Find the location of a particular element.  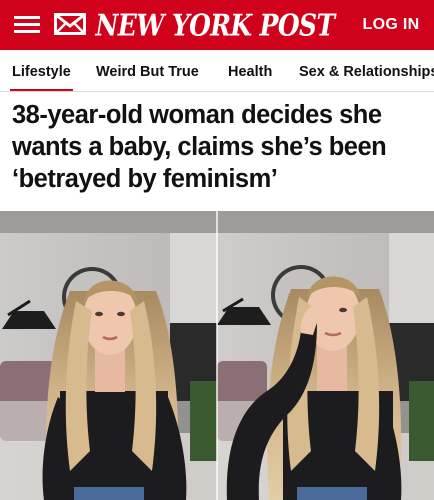

logo-text: NEW YORK POST is located at coordinates (215, 25).